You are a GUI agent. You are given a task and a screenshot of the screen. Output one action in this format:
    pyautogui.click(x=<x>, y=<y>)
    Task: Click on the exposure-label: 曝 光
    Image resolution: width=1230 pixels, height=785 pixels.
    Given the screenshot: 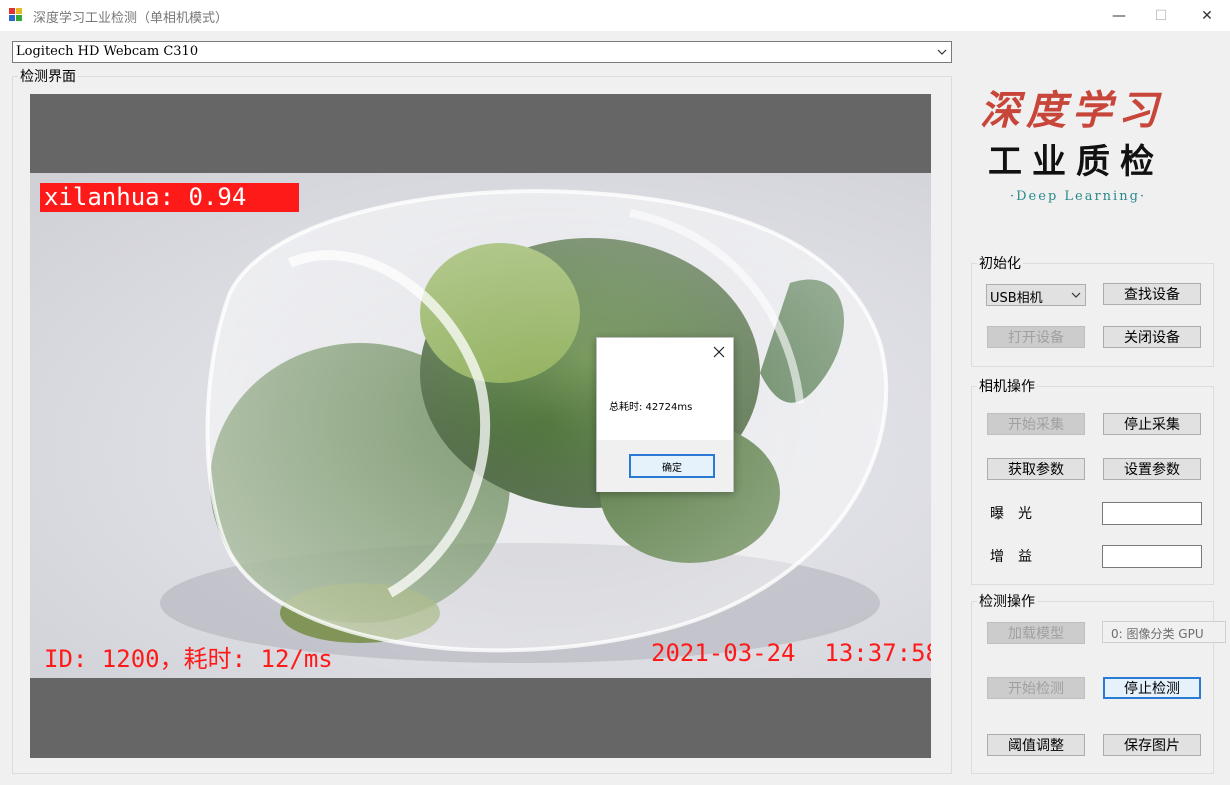 What is the action you would take?
    pyautogui.click(x=1011, y=514)
    